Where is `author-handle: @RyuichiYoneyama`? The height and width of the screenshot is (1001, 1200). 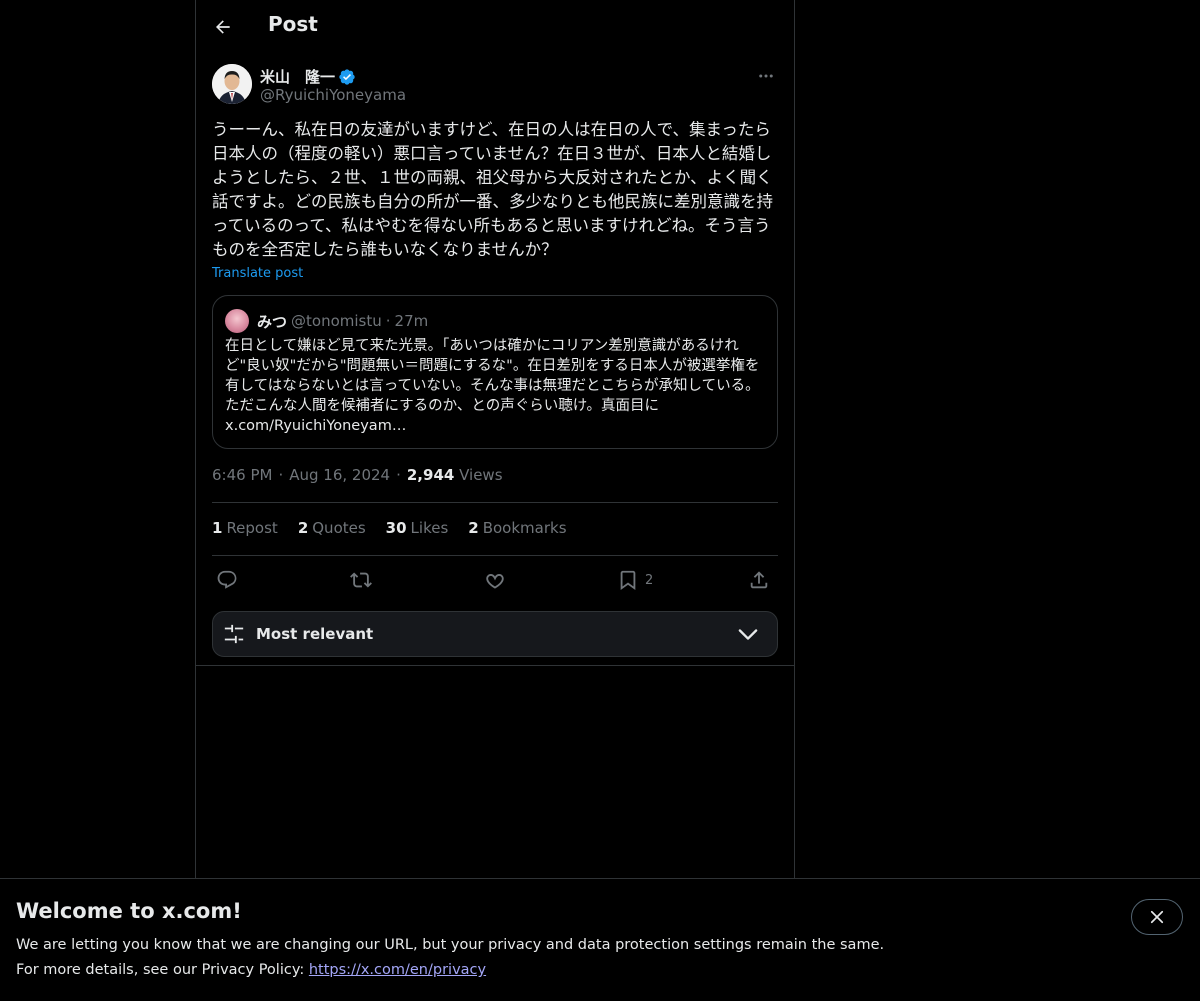
author-handle: @RyuichiYoneyama is located at coordinates (333, 95).